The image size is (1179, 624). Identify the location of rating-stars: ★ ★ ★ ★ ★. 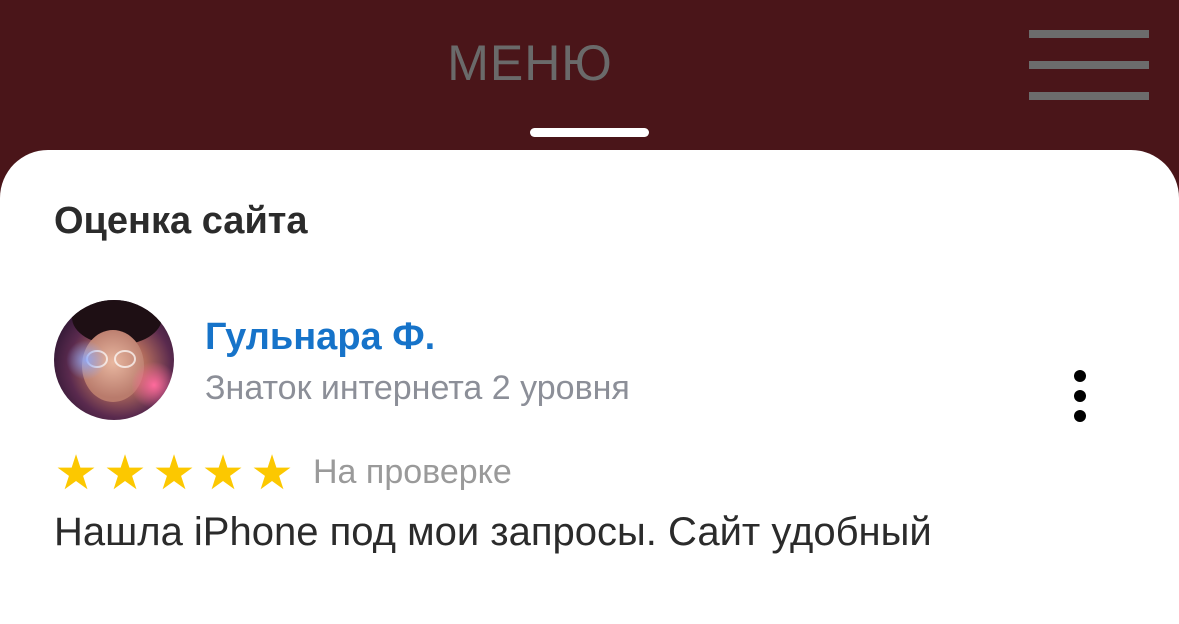
(174, 473).